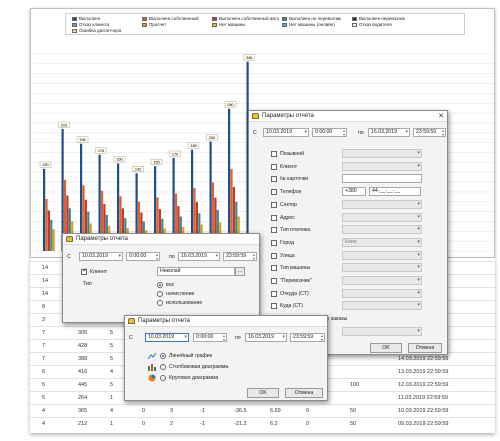  I want to click on legend-item: Просчет, so click(154, 24).